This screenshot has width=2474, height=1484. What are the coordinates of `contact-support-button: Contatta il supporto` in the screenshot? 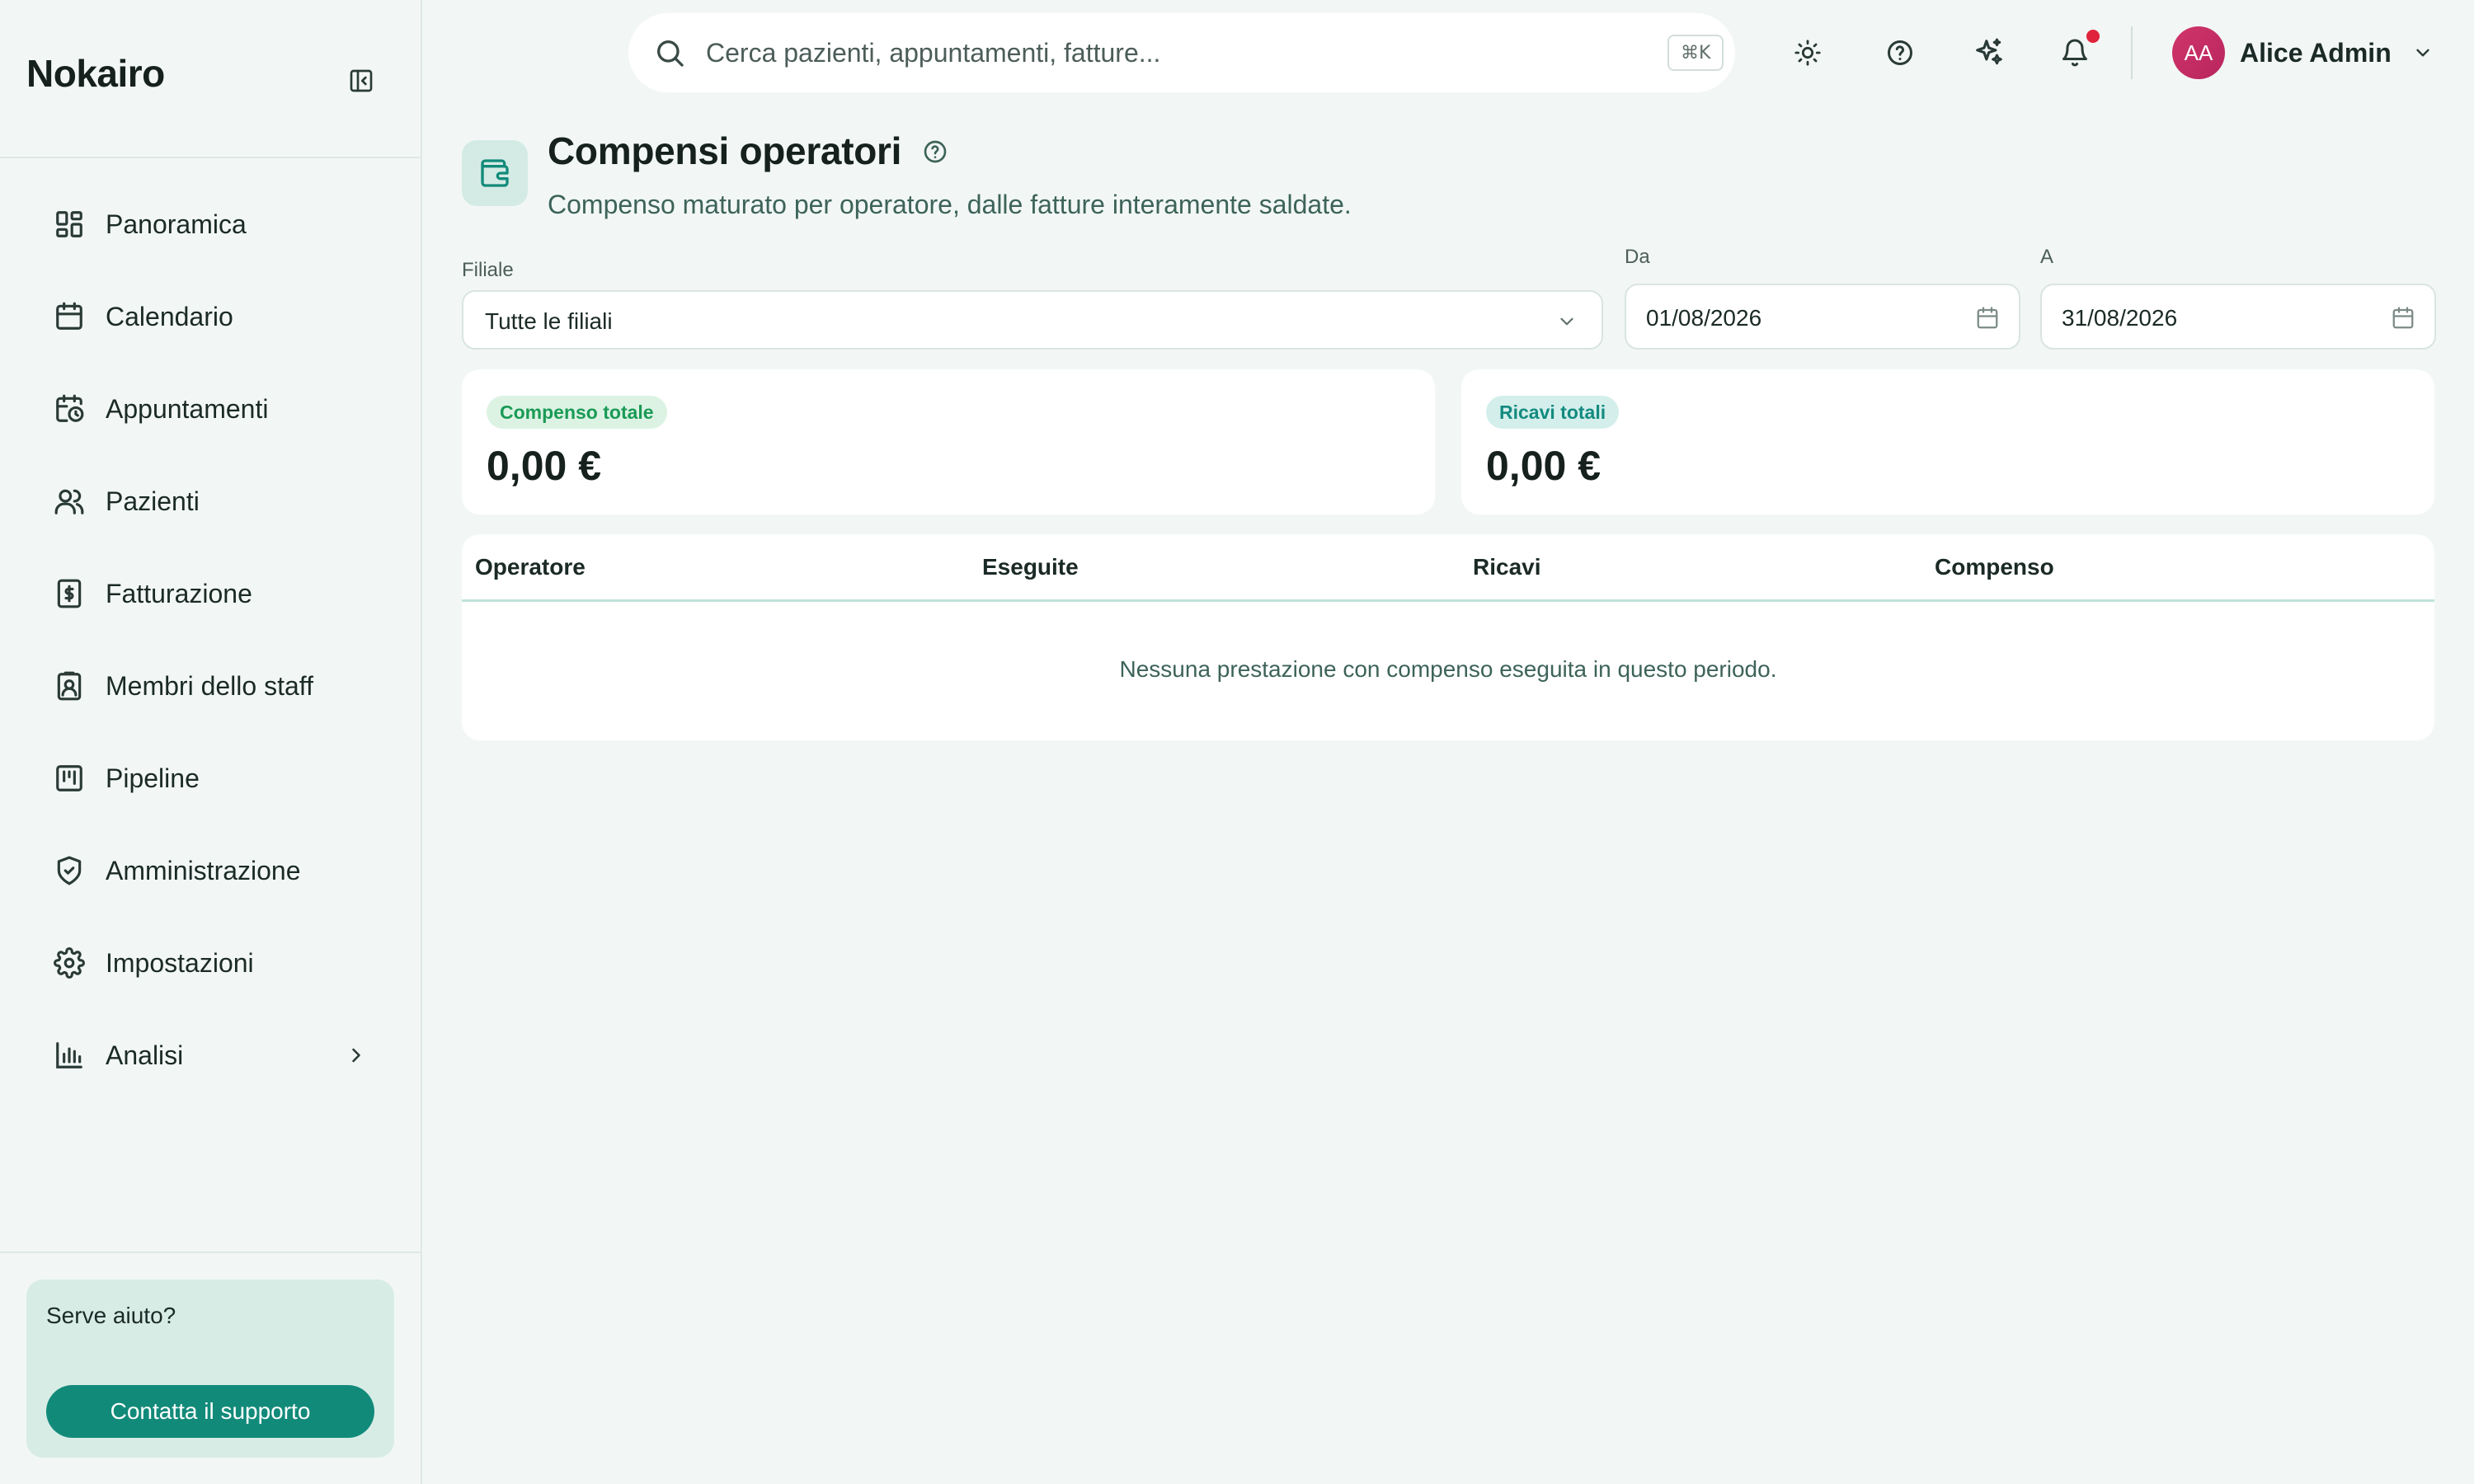 It's located at (210, 1411).